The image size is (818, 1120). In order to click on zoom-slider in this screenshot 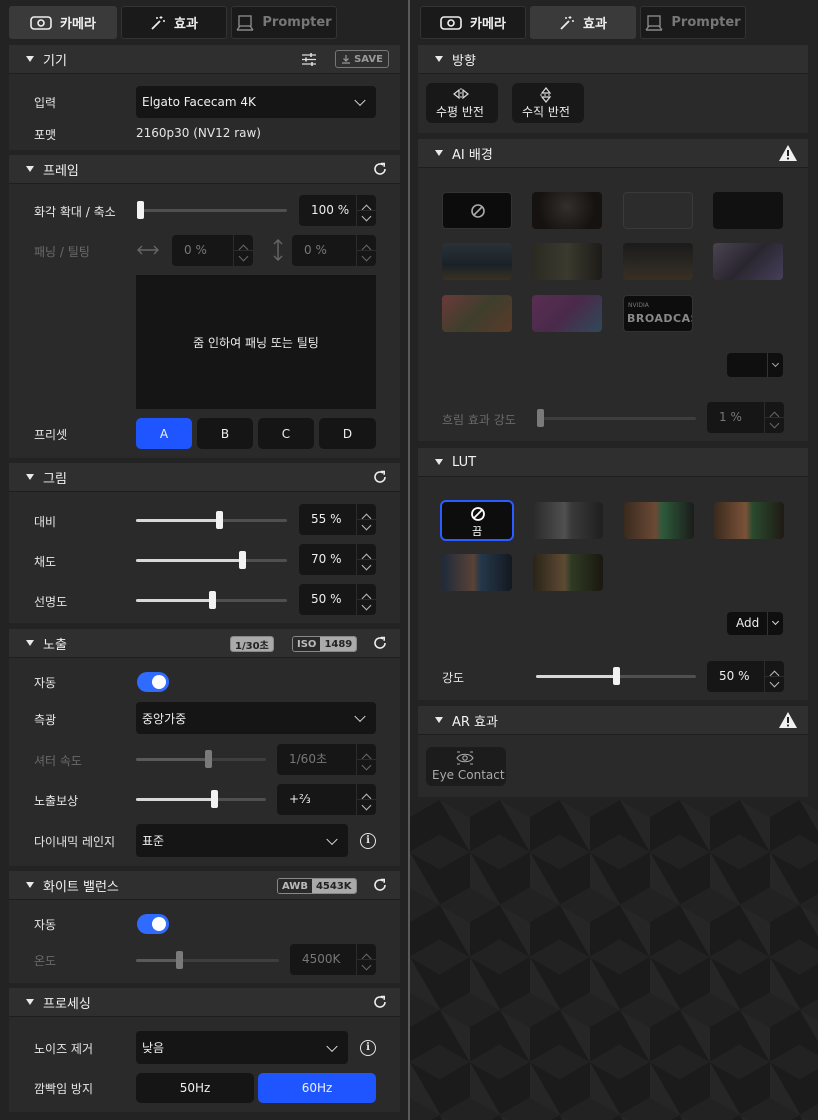, I will do `click(212, 210)`.